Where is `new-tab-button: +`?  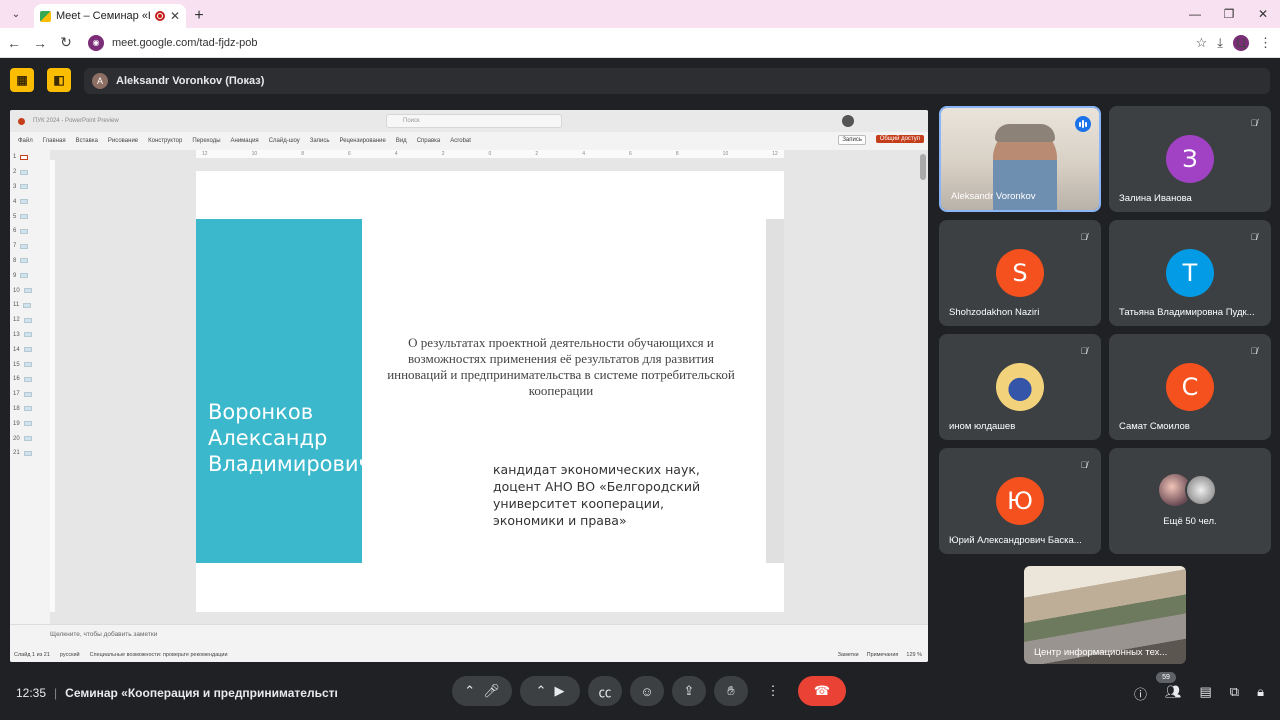
new-tab-button: + is located at coordinates (199, 16).